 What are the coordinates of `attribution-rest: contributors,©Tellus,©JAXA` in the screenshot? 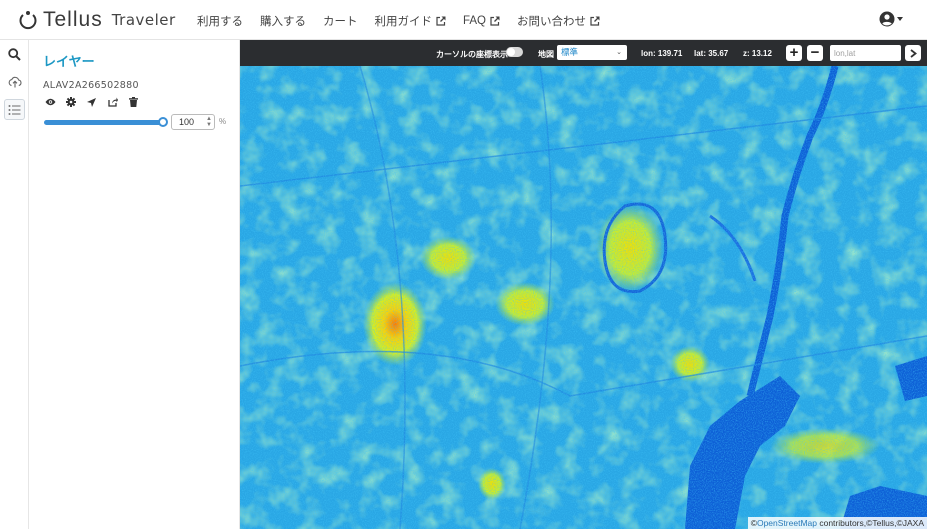 It's located at (870, 523).